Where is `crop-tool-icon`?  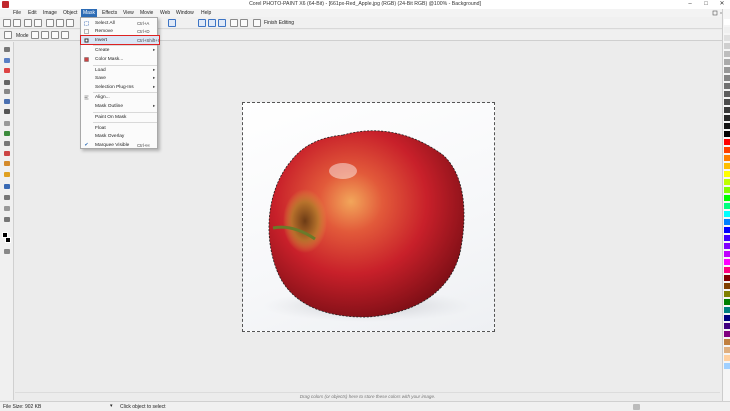
crop-tool-icon is located at coordinates (7, 82).